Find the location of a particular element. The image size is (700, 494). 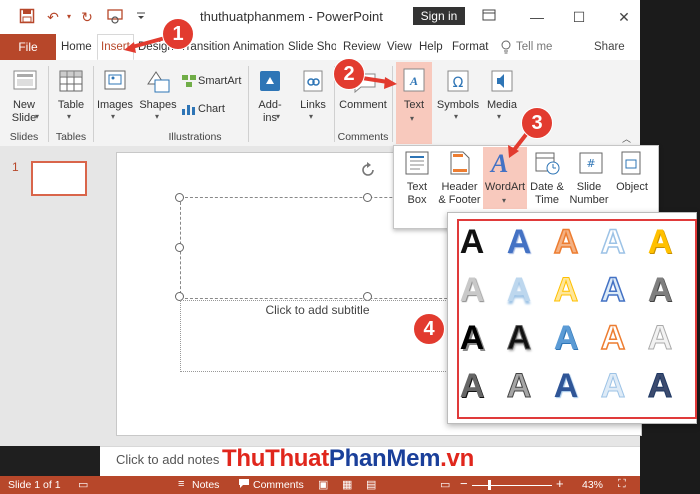

callout-badge: 3 is located at coordinates (537, 123).